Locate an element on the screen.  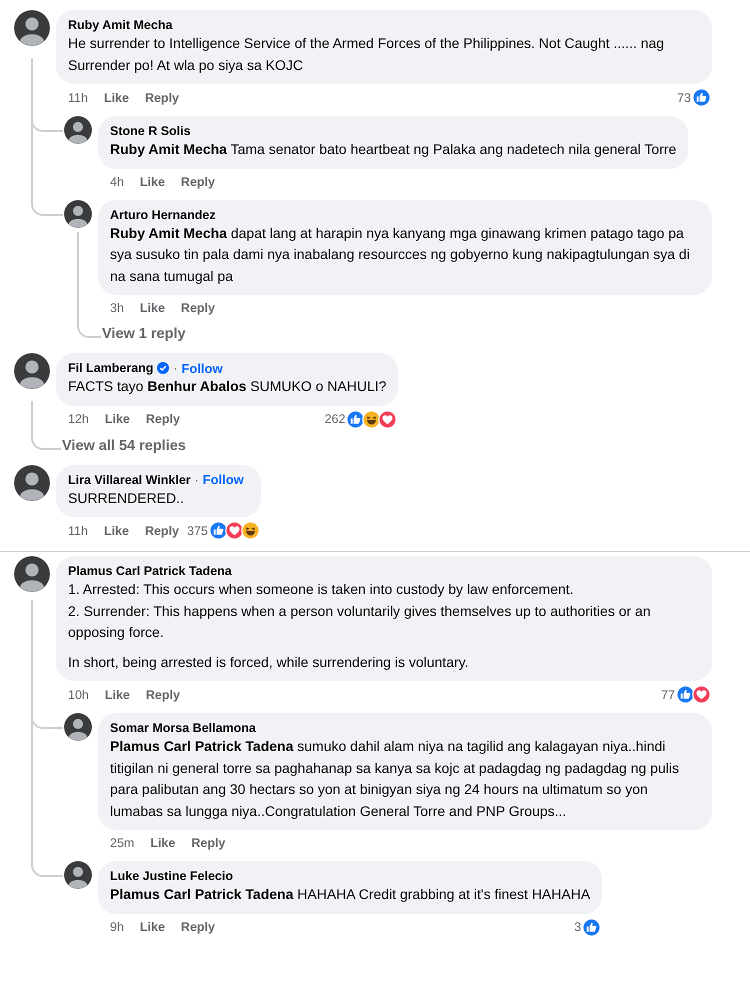
author-name: Fil Lamberang is located at coordinates (111, 368).